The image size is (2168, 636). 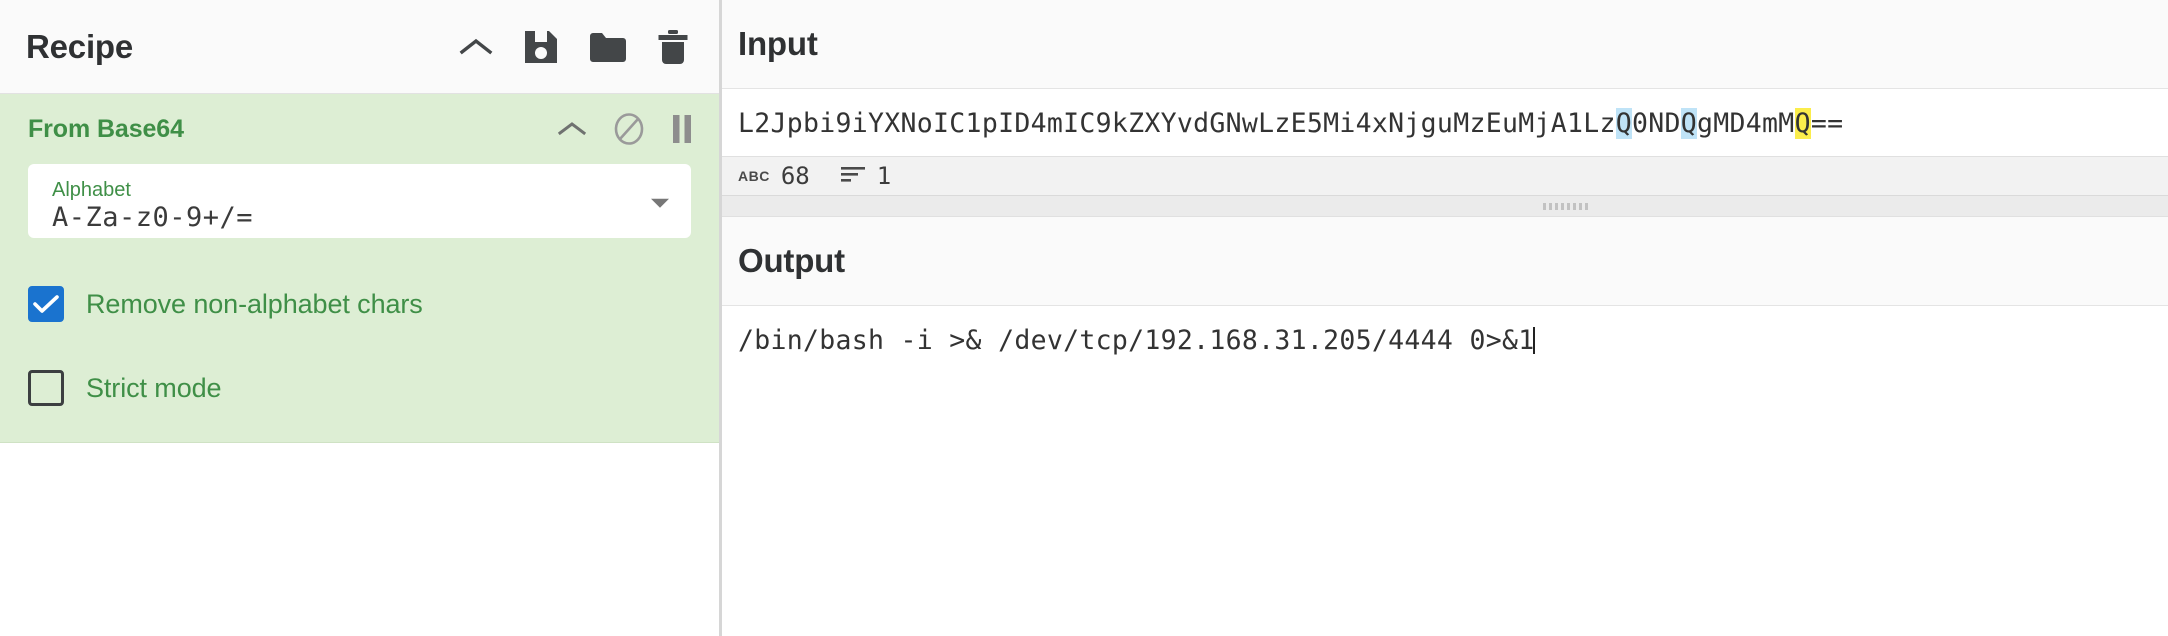 I want to click on output-title-bar: Output, so click(x=1445, y=261).